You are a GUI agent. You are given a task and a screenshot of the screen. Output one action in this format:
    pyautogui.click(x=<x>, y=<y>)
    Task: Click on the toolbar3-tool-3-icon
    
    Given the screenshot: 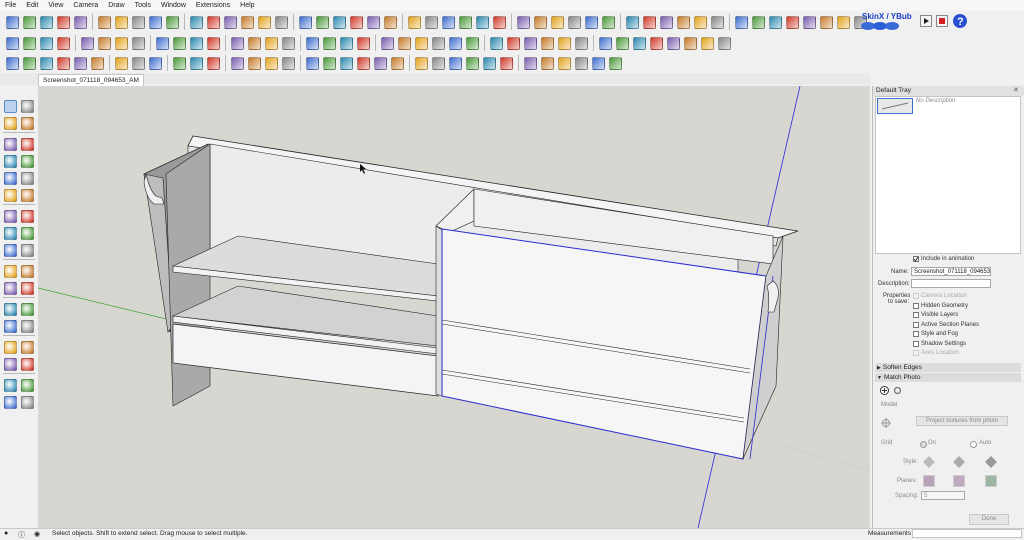 What is the action you would take?
    pyautogui.click(x=46, y=63)
    